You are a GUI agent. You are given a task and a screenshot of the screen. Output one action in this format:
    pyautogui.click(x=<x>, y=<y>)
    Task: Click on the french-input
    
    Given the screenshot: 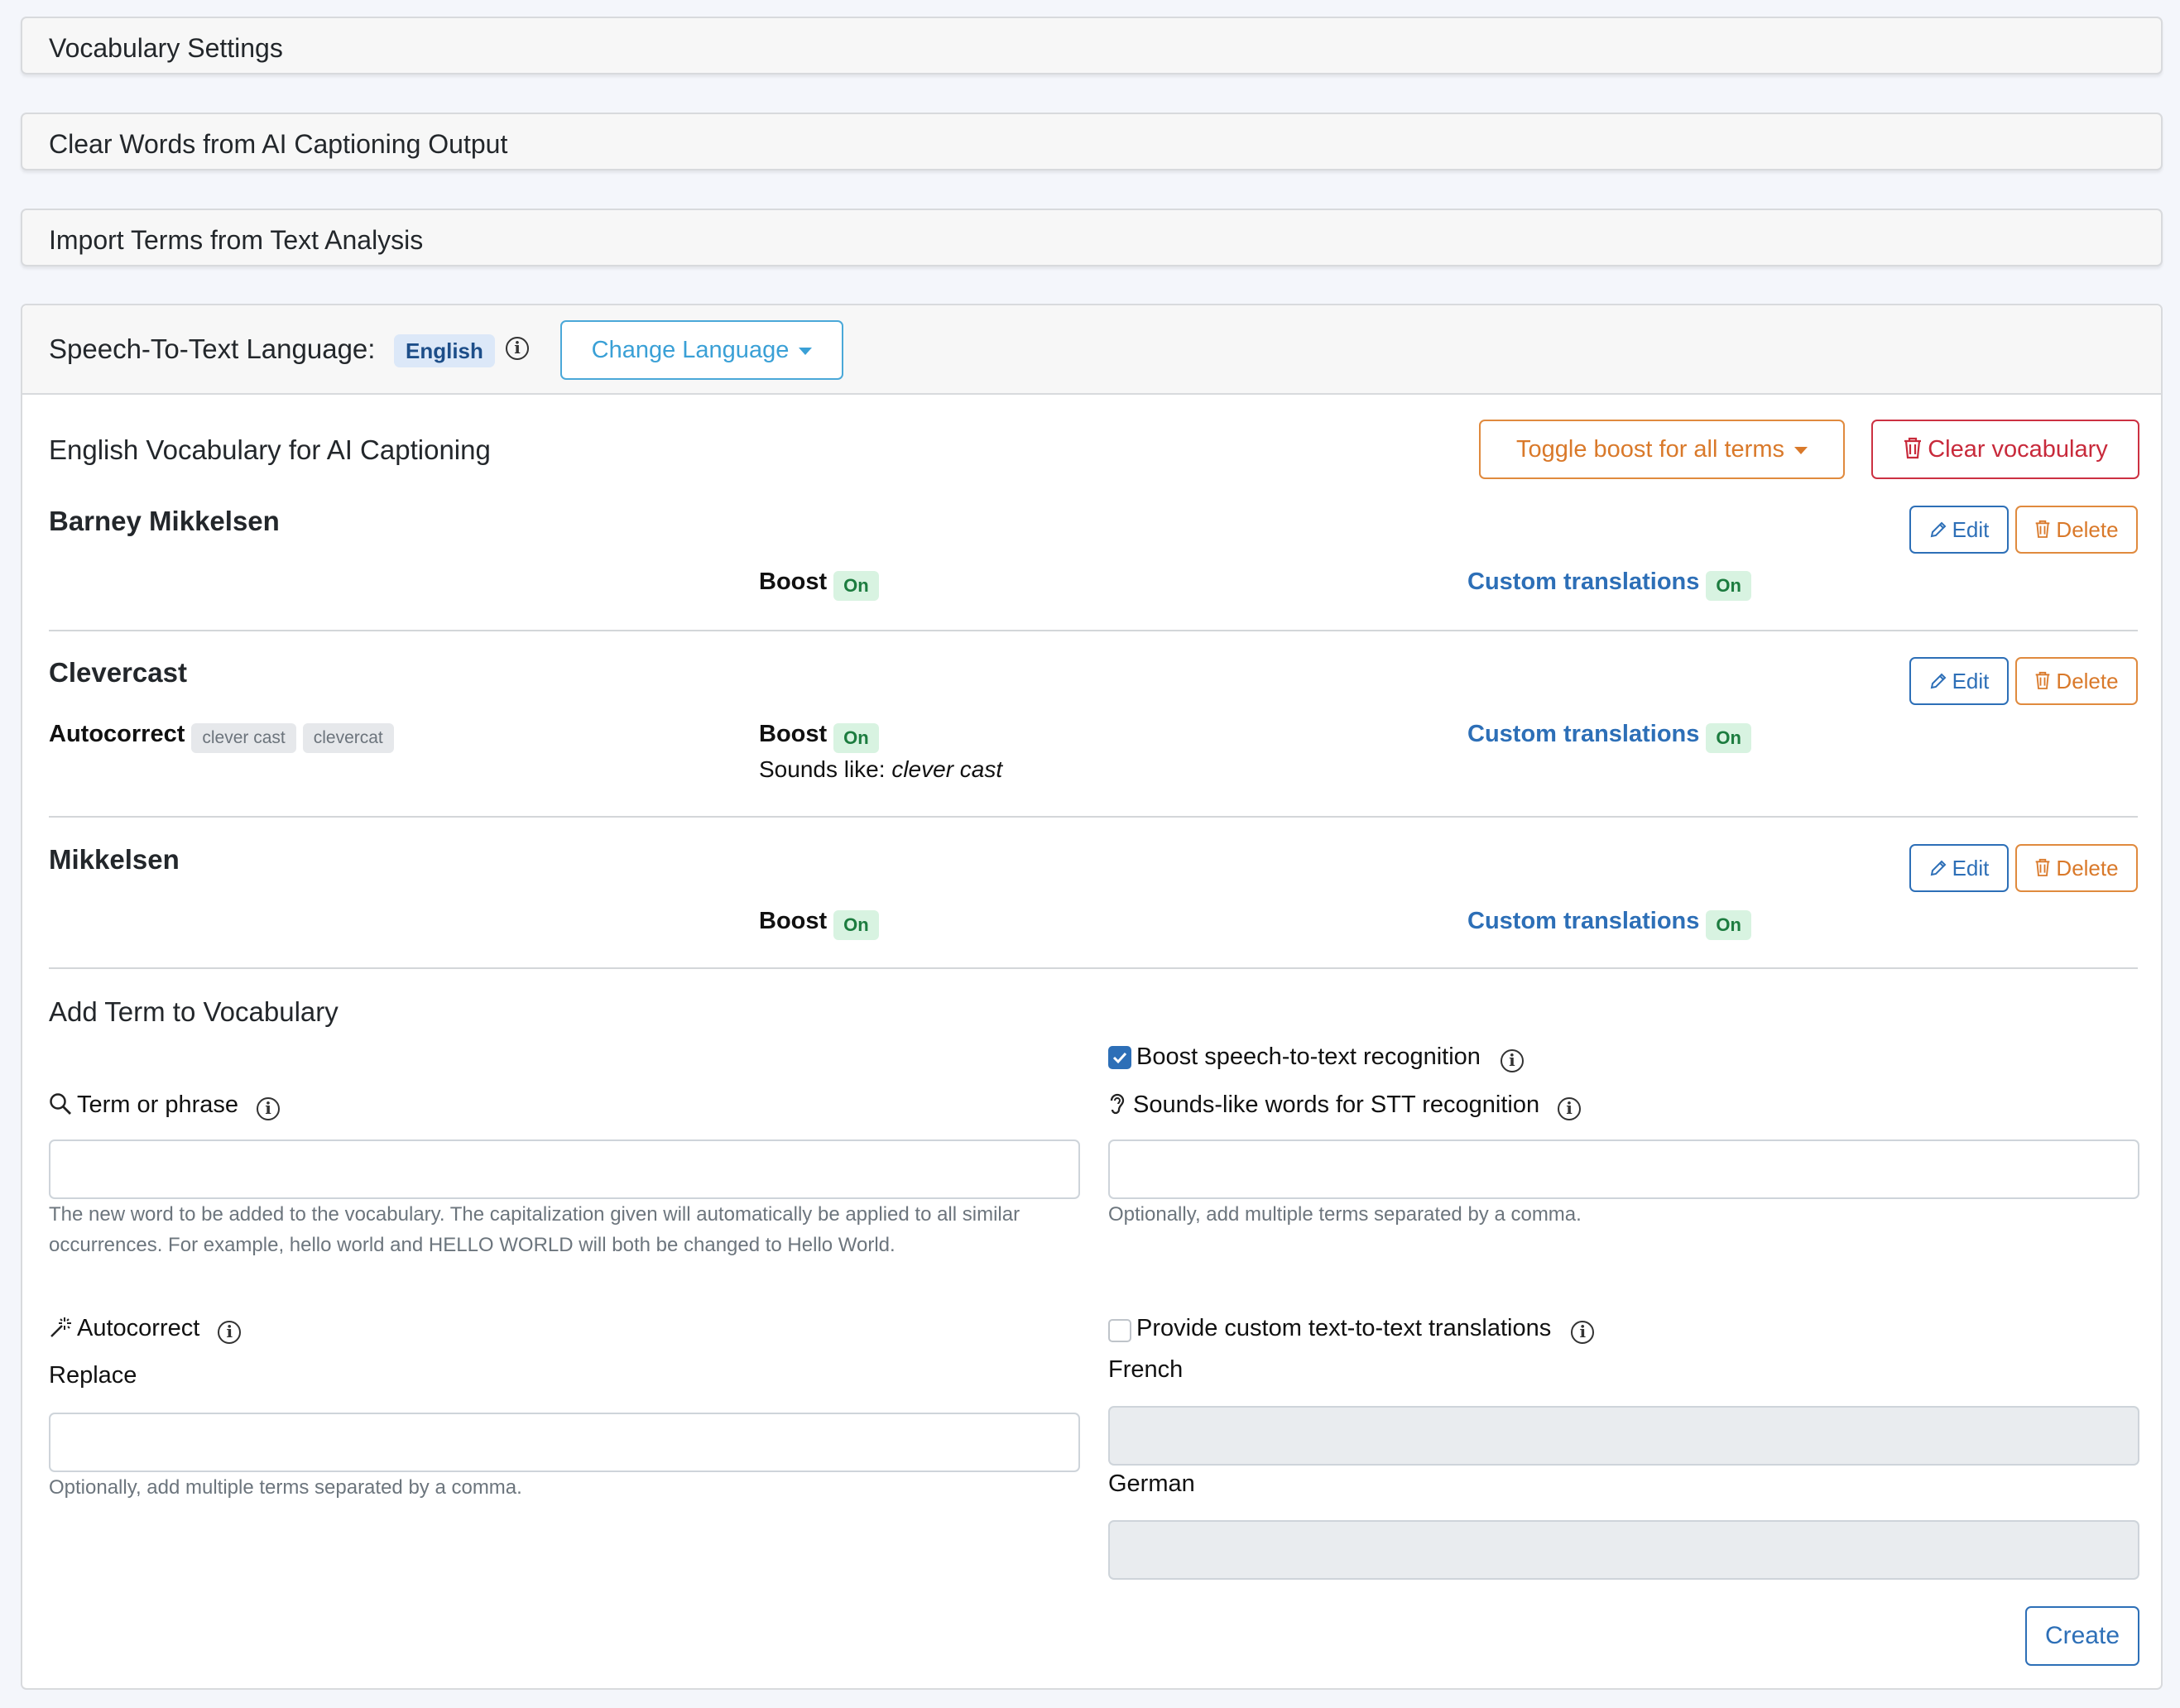 What is the action you would take?
    pyautogui.click(x=1623, y=1436)
    